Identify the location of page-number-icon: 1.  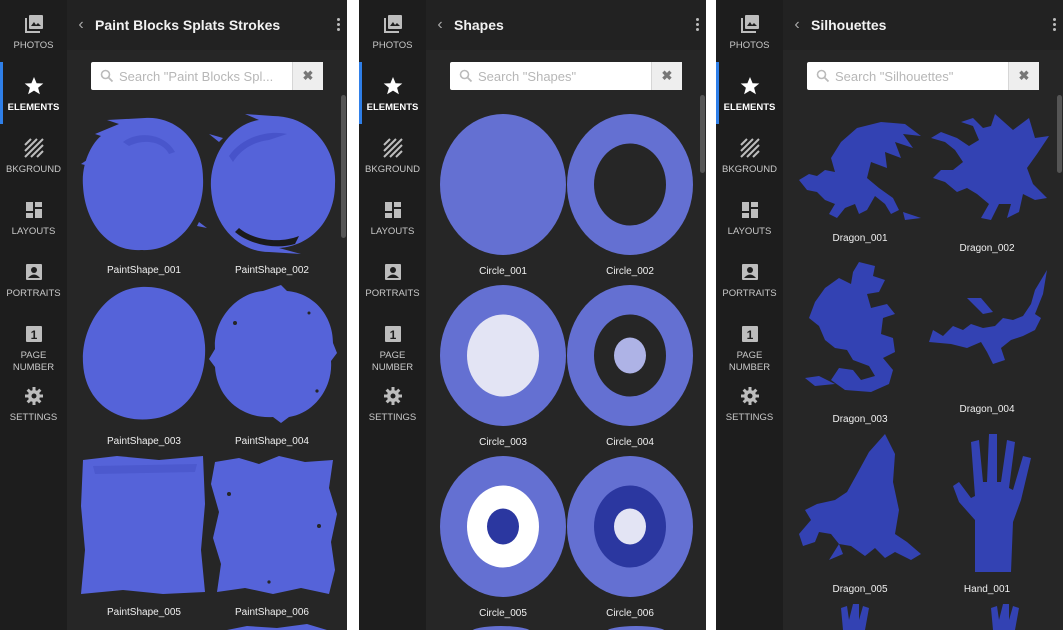
(749, 334).